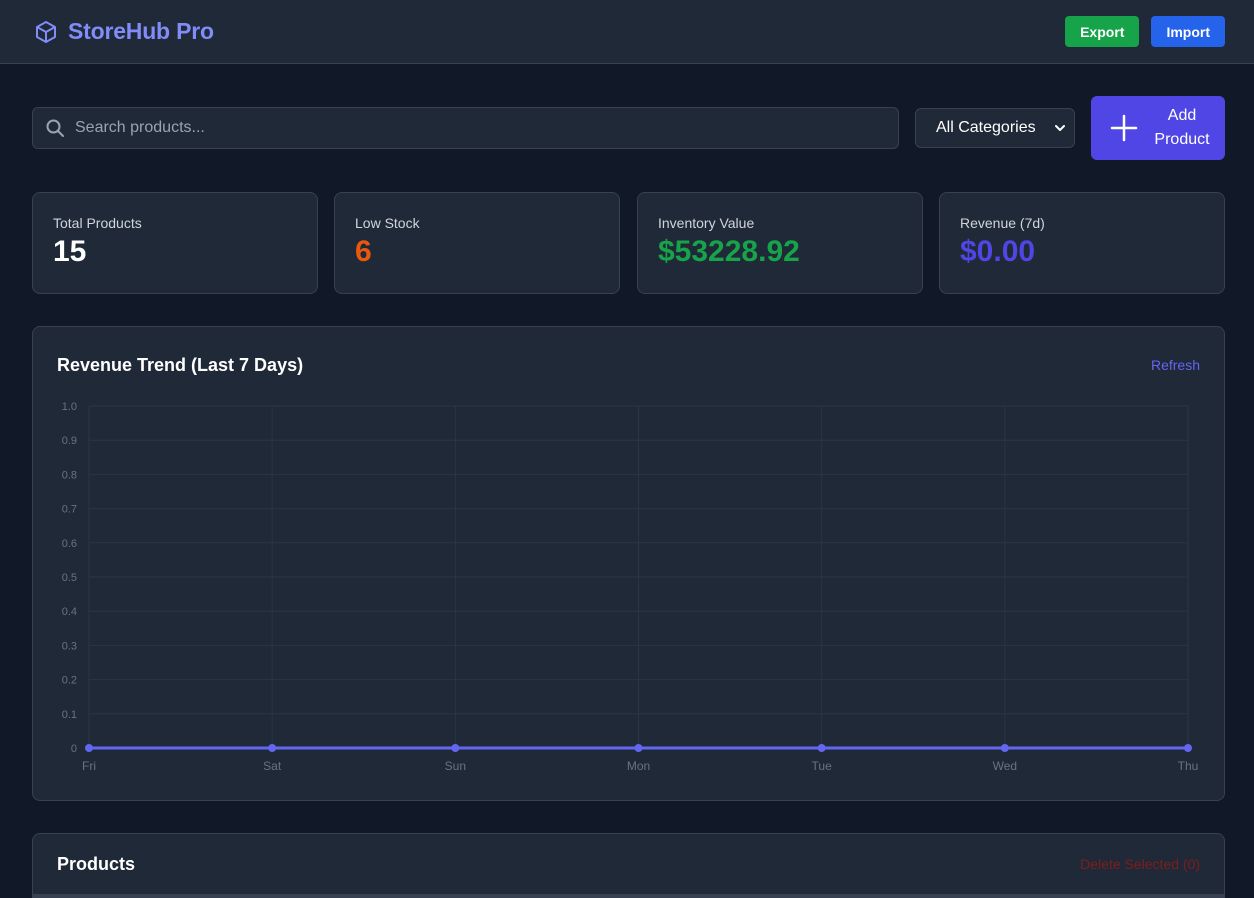  Describe the element at coordinates (638, 766) in the screenshot. I see `x-tick-label: Mon` at that location.